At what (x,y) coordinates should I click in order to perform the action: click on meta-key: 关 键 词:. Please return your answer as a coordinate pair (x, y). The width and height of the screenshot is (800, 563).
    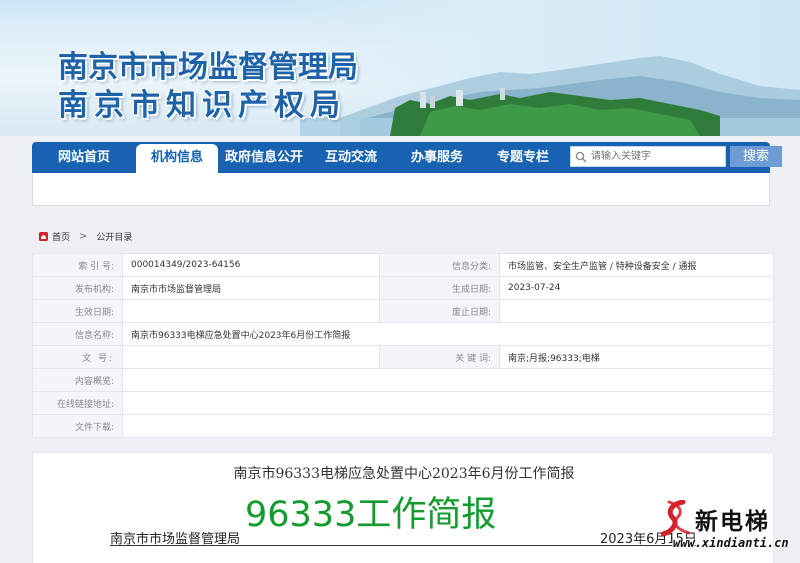
    Looking at the image, I should click on (439, 357).